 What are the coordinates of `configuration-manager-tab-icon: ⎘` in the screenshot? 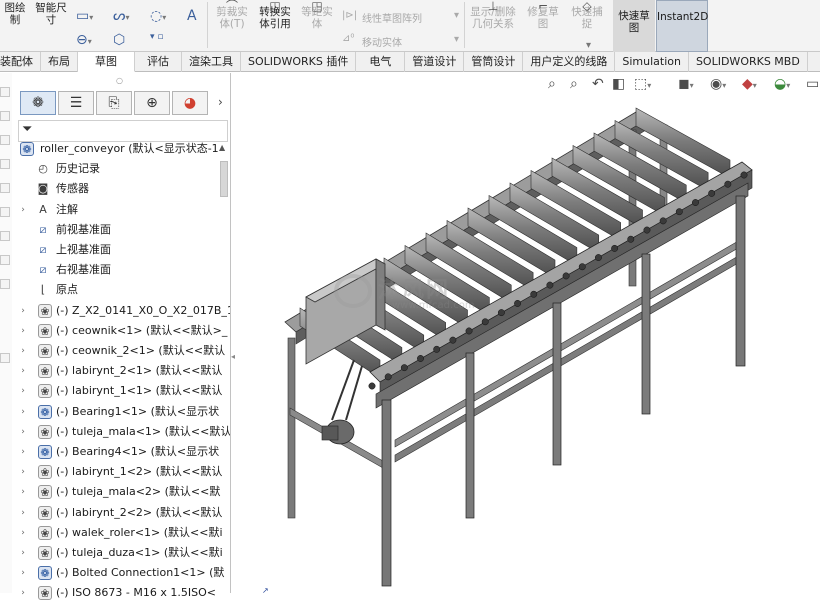 It's located at (114, 103).